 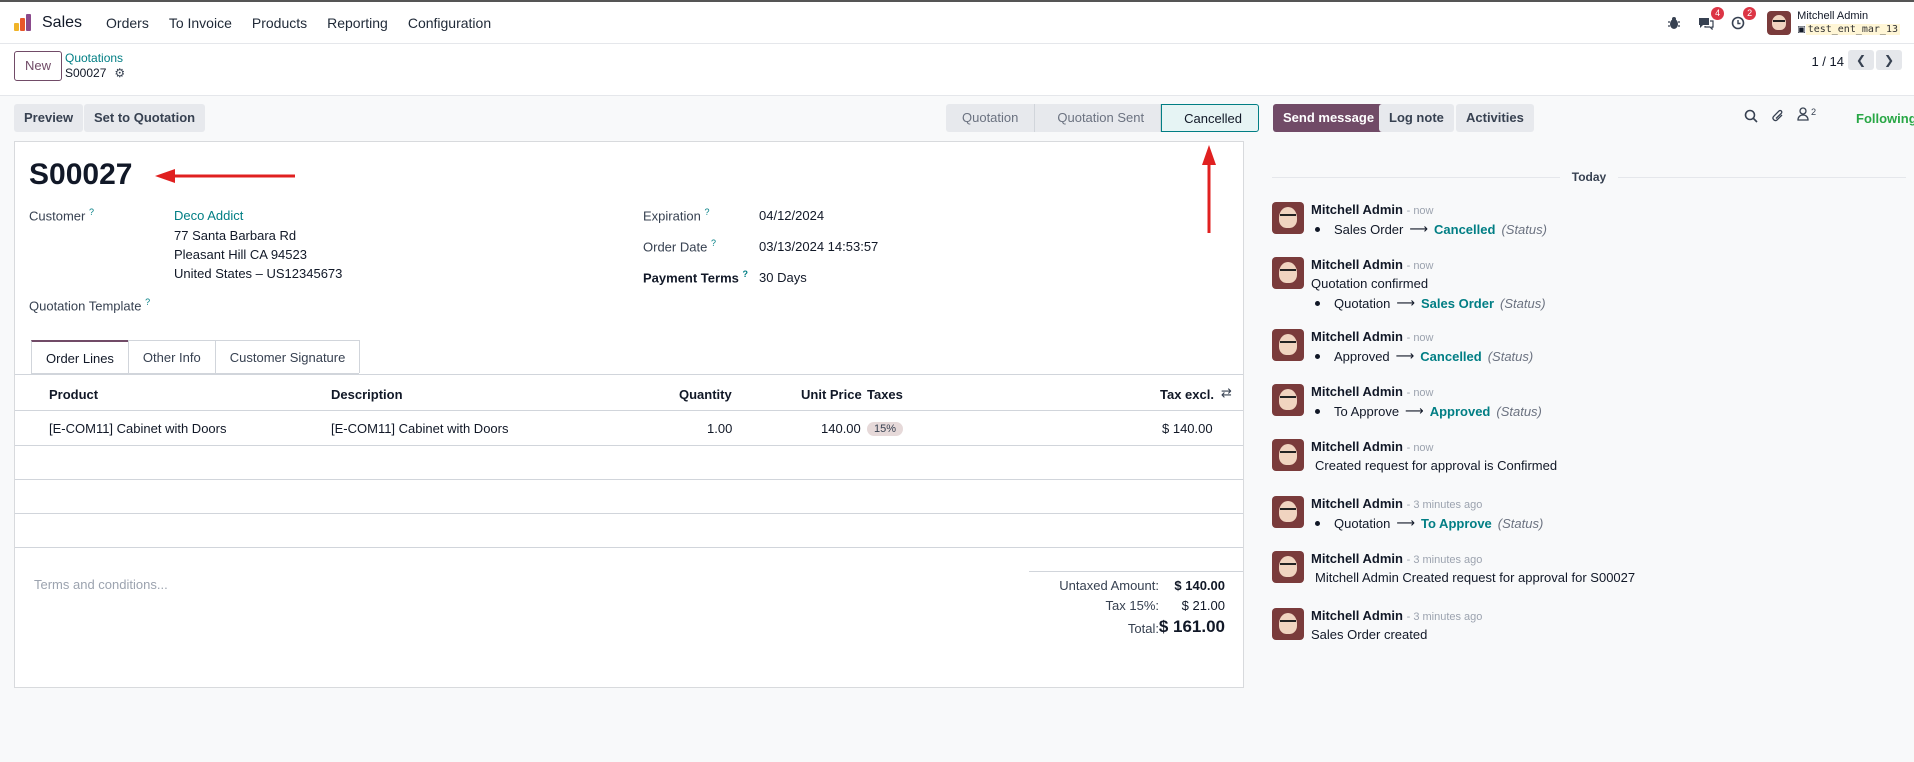 What do you see at coordinates (1109, 585) in the screenshot?
I see `untaxed-amount-label: Untaxed Amount:` at bounding box center [1109, 585].